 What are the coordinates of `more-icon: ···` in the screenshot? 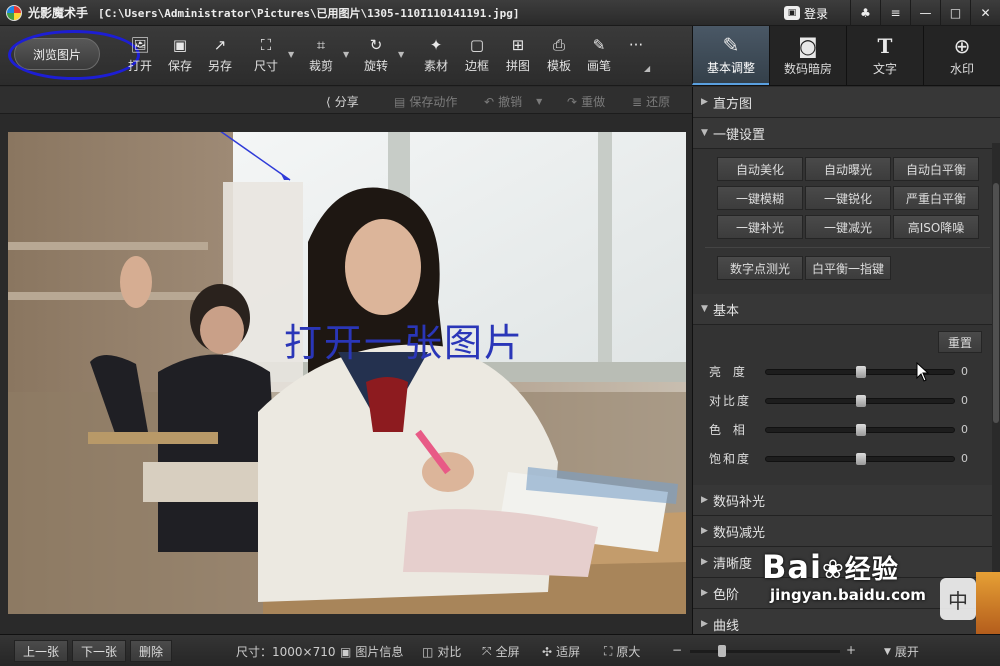 It's located at (636, 45).